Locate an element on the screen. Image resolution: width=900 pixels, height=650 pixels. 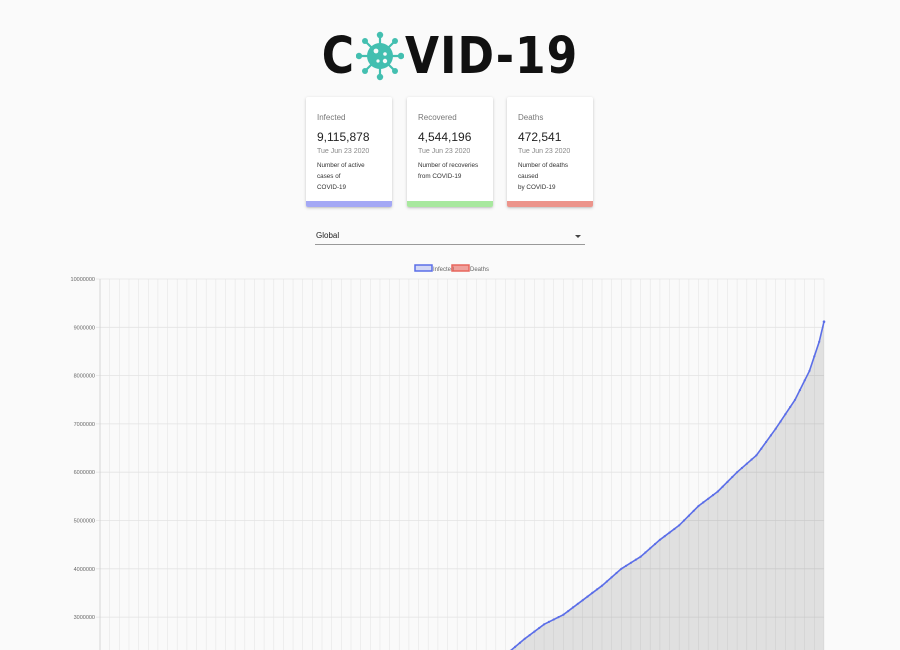
card-description: Number of recoveries from COVID-19 is located at coordinates (448, 171).